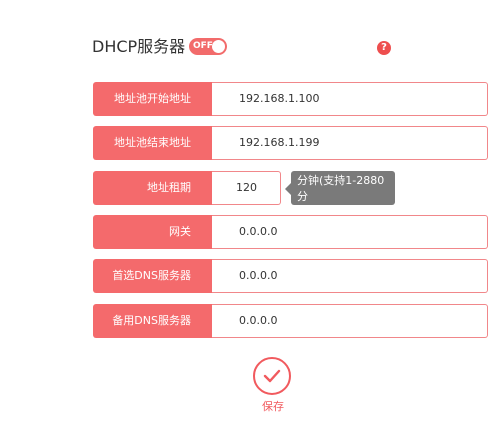  I want to click on lease-tooltip: 分钟(支持1-2880分 钟，默认120分钟), so click(343, 195).